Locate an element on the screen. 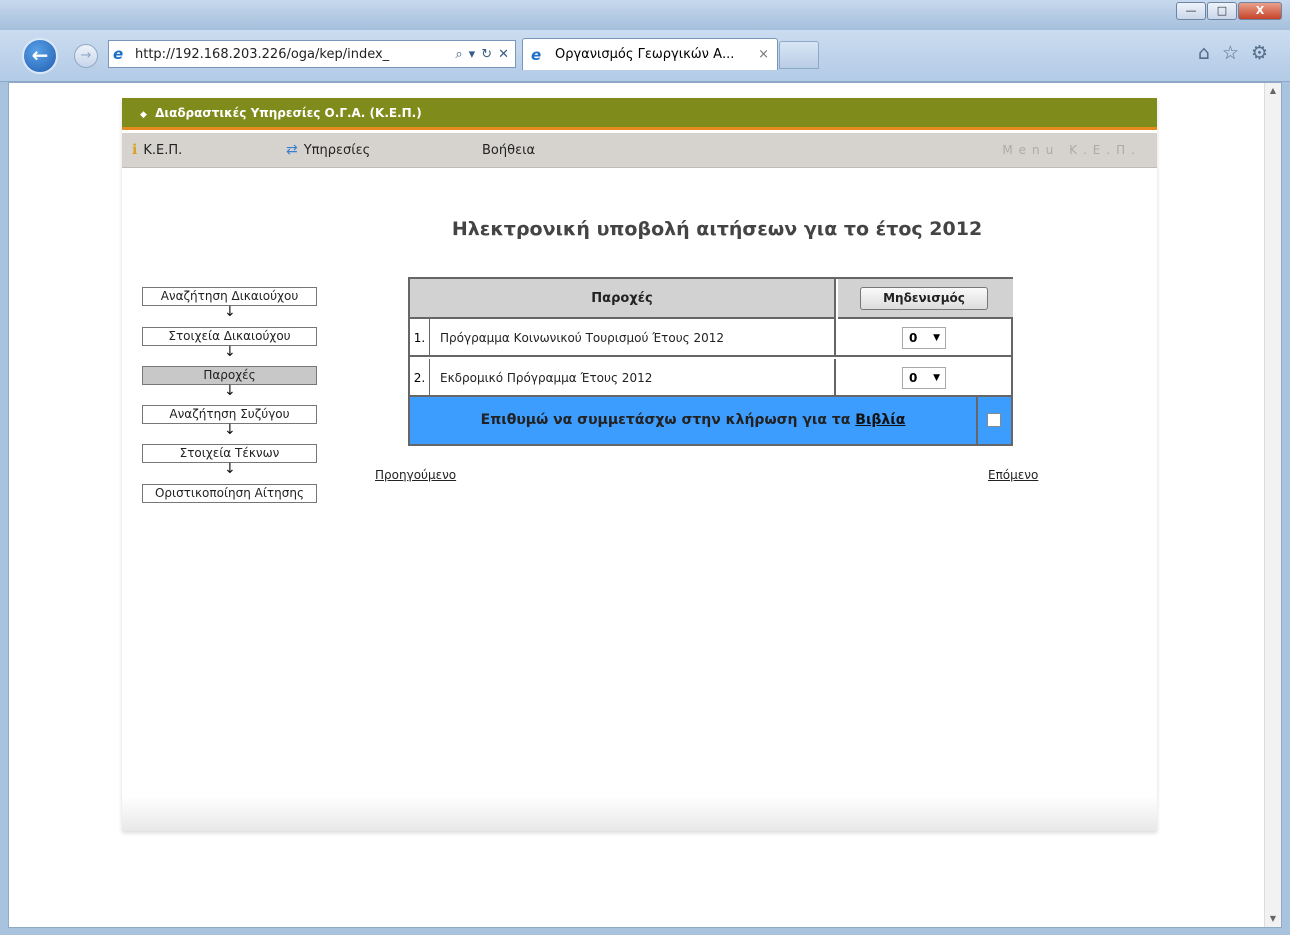 The image size is (1290, 935). gear-icon: ⚙ is located at coordinates (1259, 53).